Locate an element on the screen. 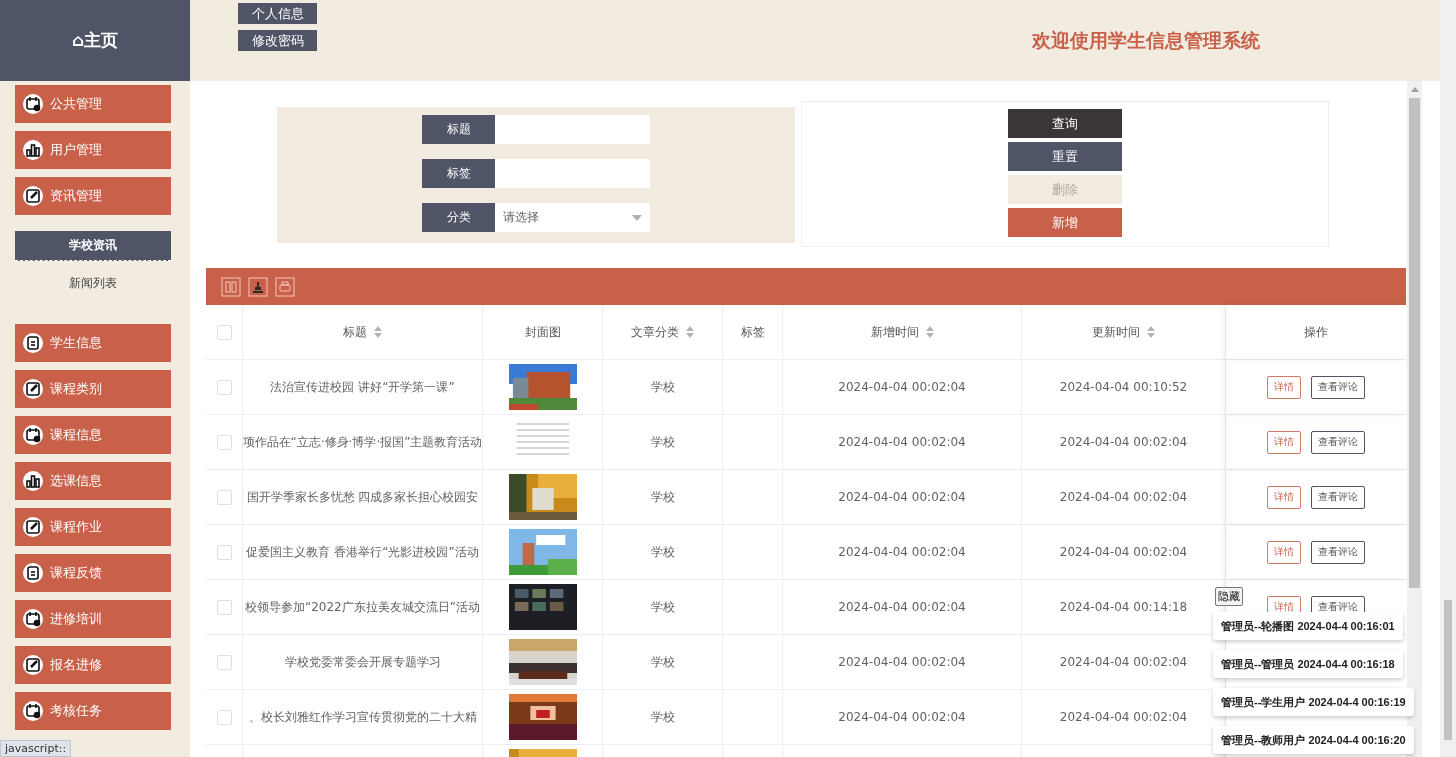  notification: 管理员--管理员 2024-04-4 00:16:18 is located at coordinates (1308, 664).